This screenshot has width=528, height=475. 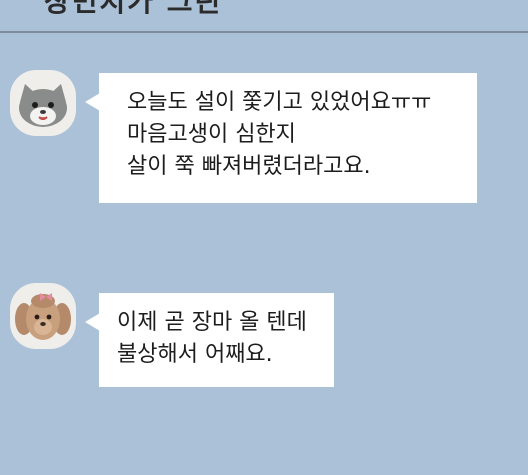 What do you see at coordinates (209, 340) in the screenshot?
I see `message-bubble: 이제 곧 장마 올 텐데 불상해서 어째요.` at bounding box center [209, 340].